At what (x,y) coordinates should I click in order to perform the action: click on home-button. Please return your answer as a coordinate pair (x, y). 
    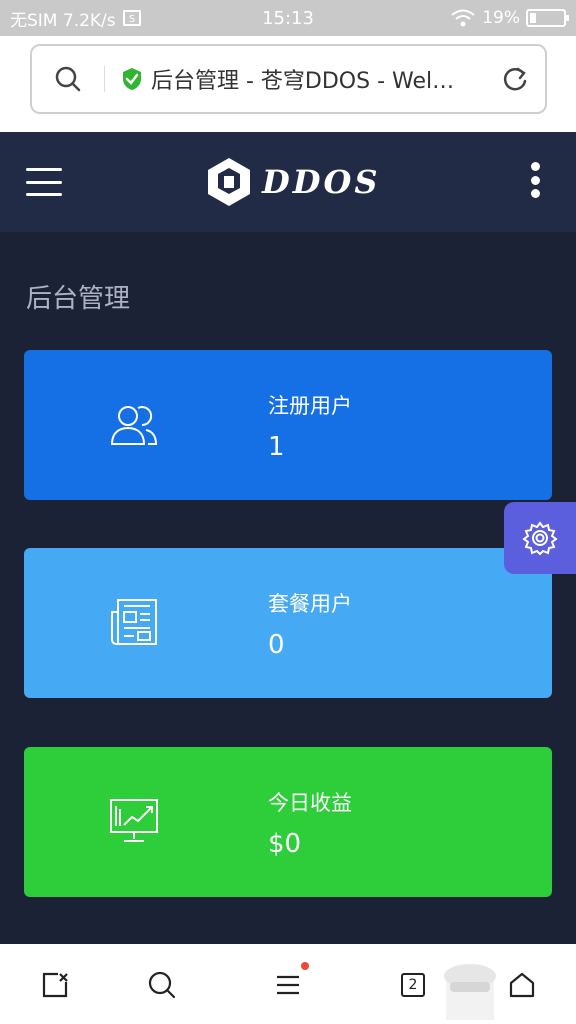
    Looking at the image, I should click on (522, 985).